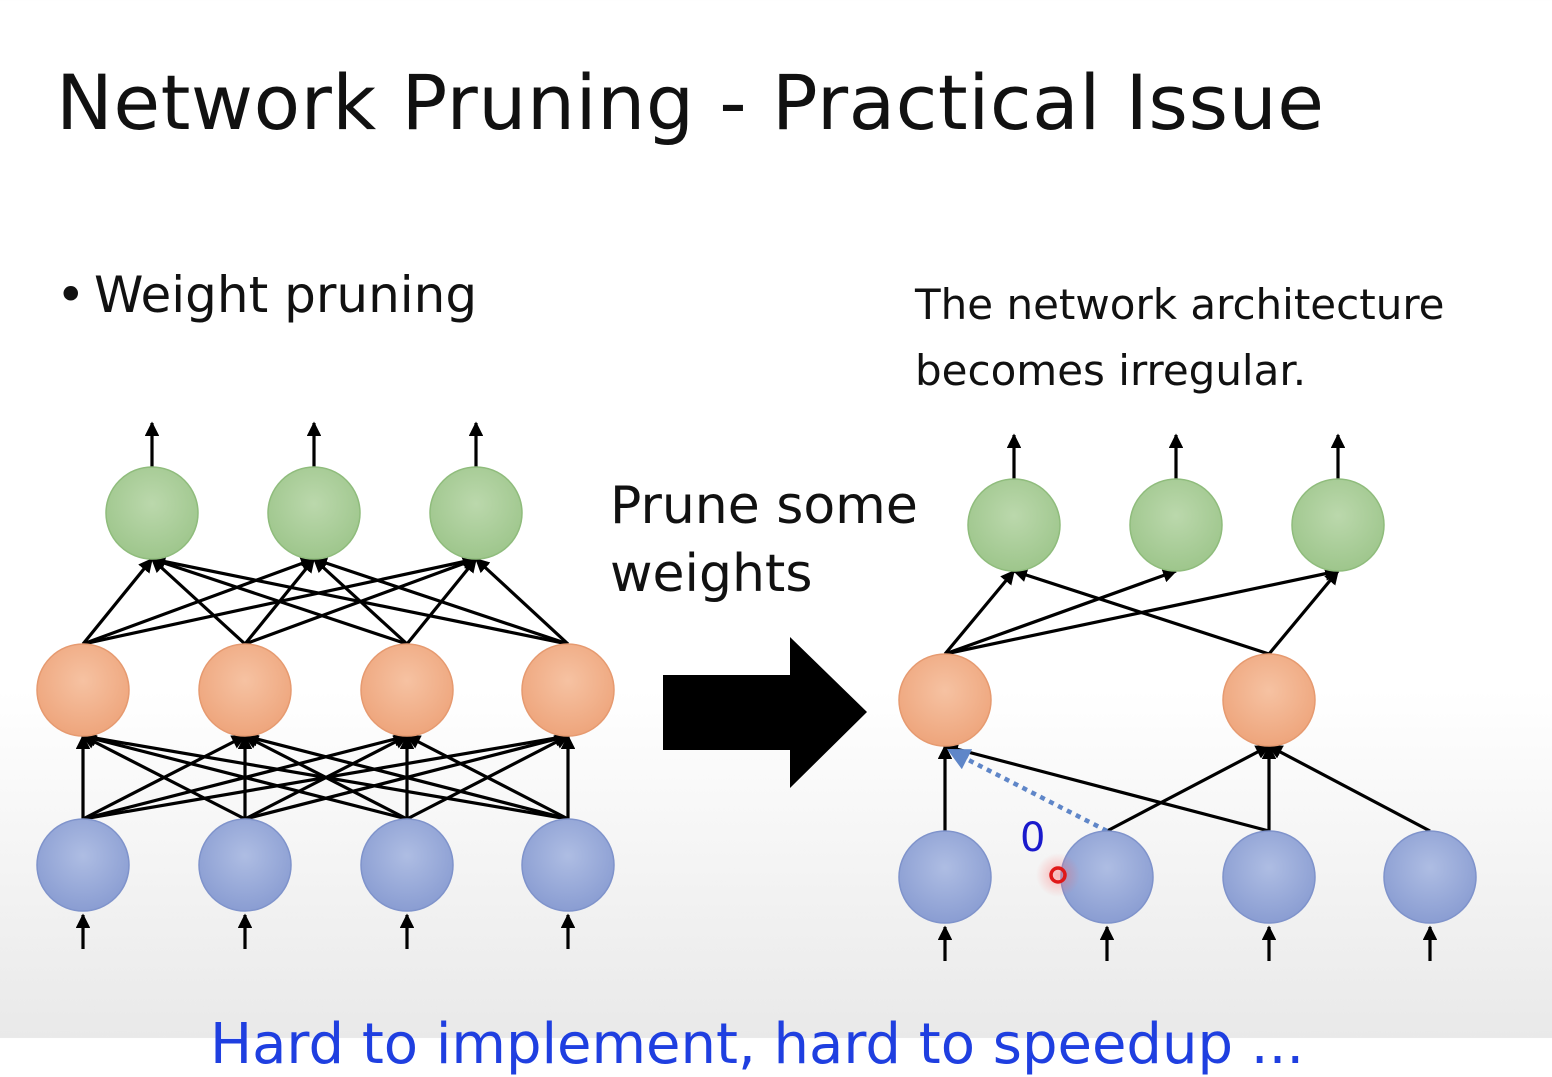 The image size is (1552, 1077). Describe the element at coordinates (522, 601) in the screenshot. I see `full-edge-hid3-out2` at that location.